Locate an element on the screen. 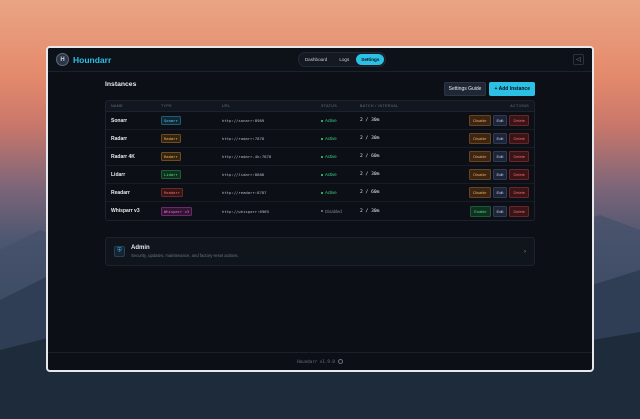 The height and width of the screenshot is (419, 640). brand: H Houndarr is located at coordinates (83, 59).